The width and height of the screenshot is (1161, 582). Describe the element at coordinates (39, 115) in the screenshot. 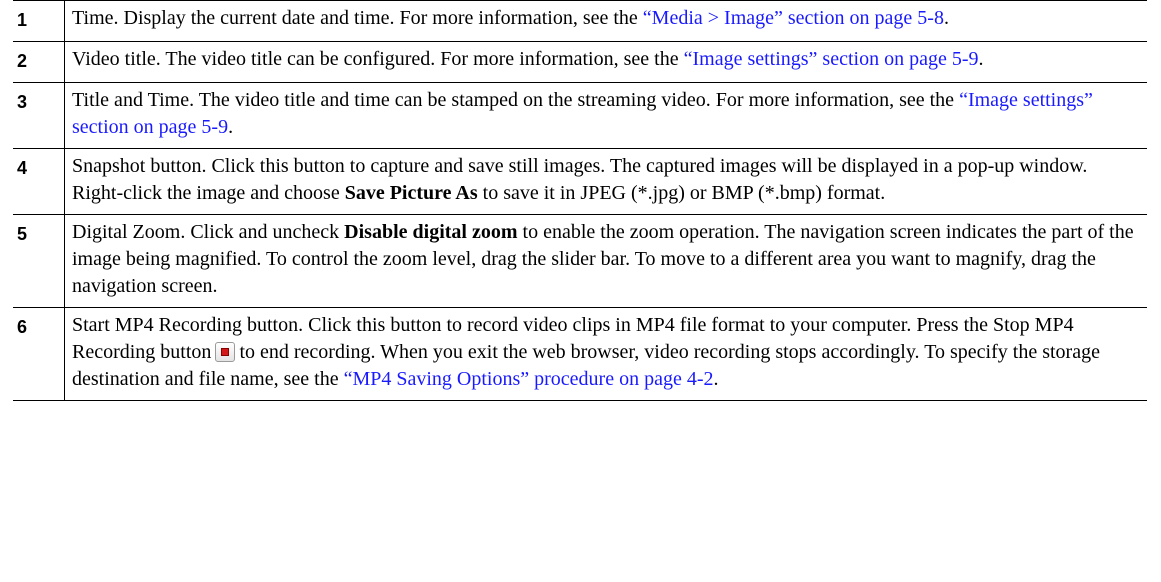

I see `callout-number: 3` at that location.